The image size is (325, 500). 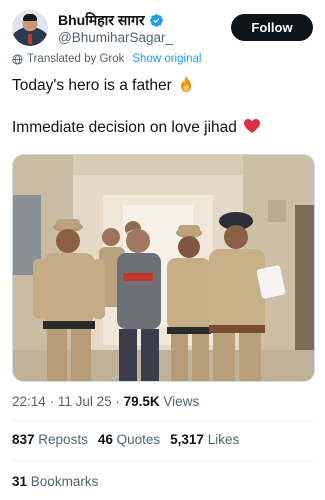 I want to click on quotes-stat: 46 Quotes, so click(x=129, y=439).